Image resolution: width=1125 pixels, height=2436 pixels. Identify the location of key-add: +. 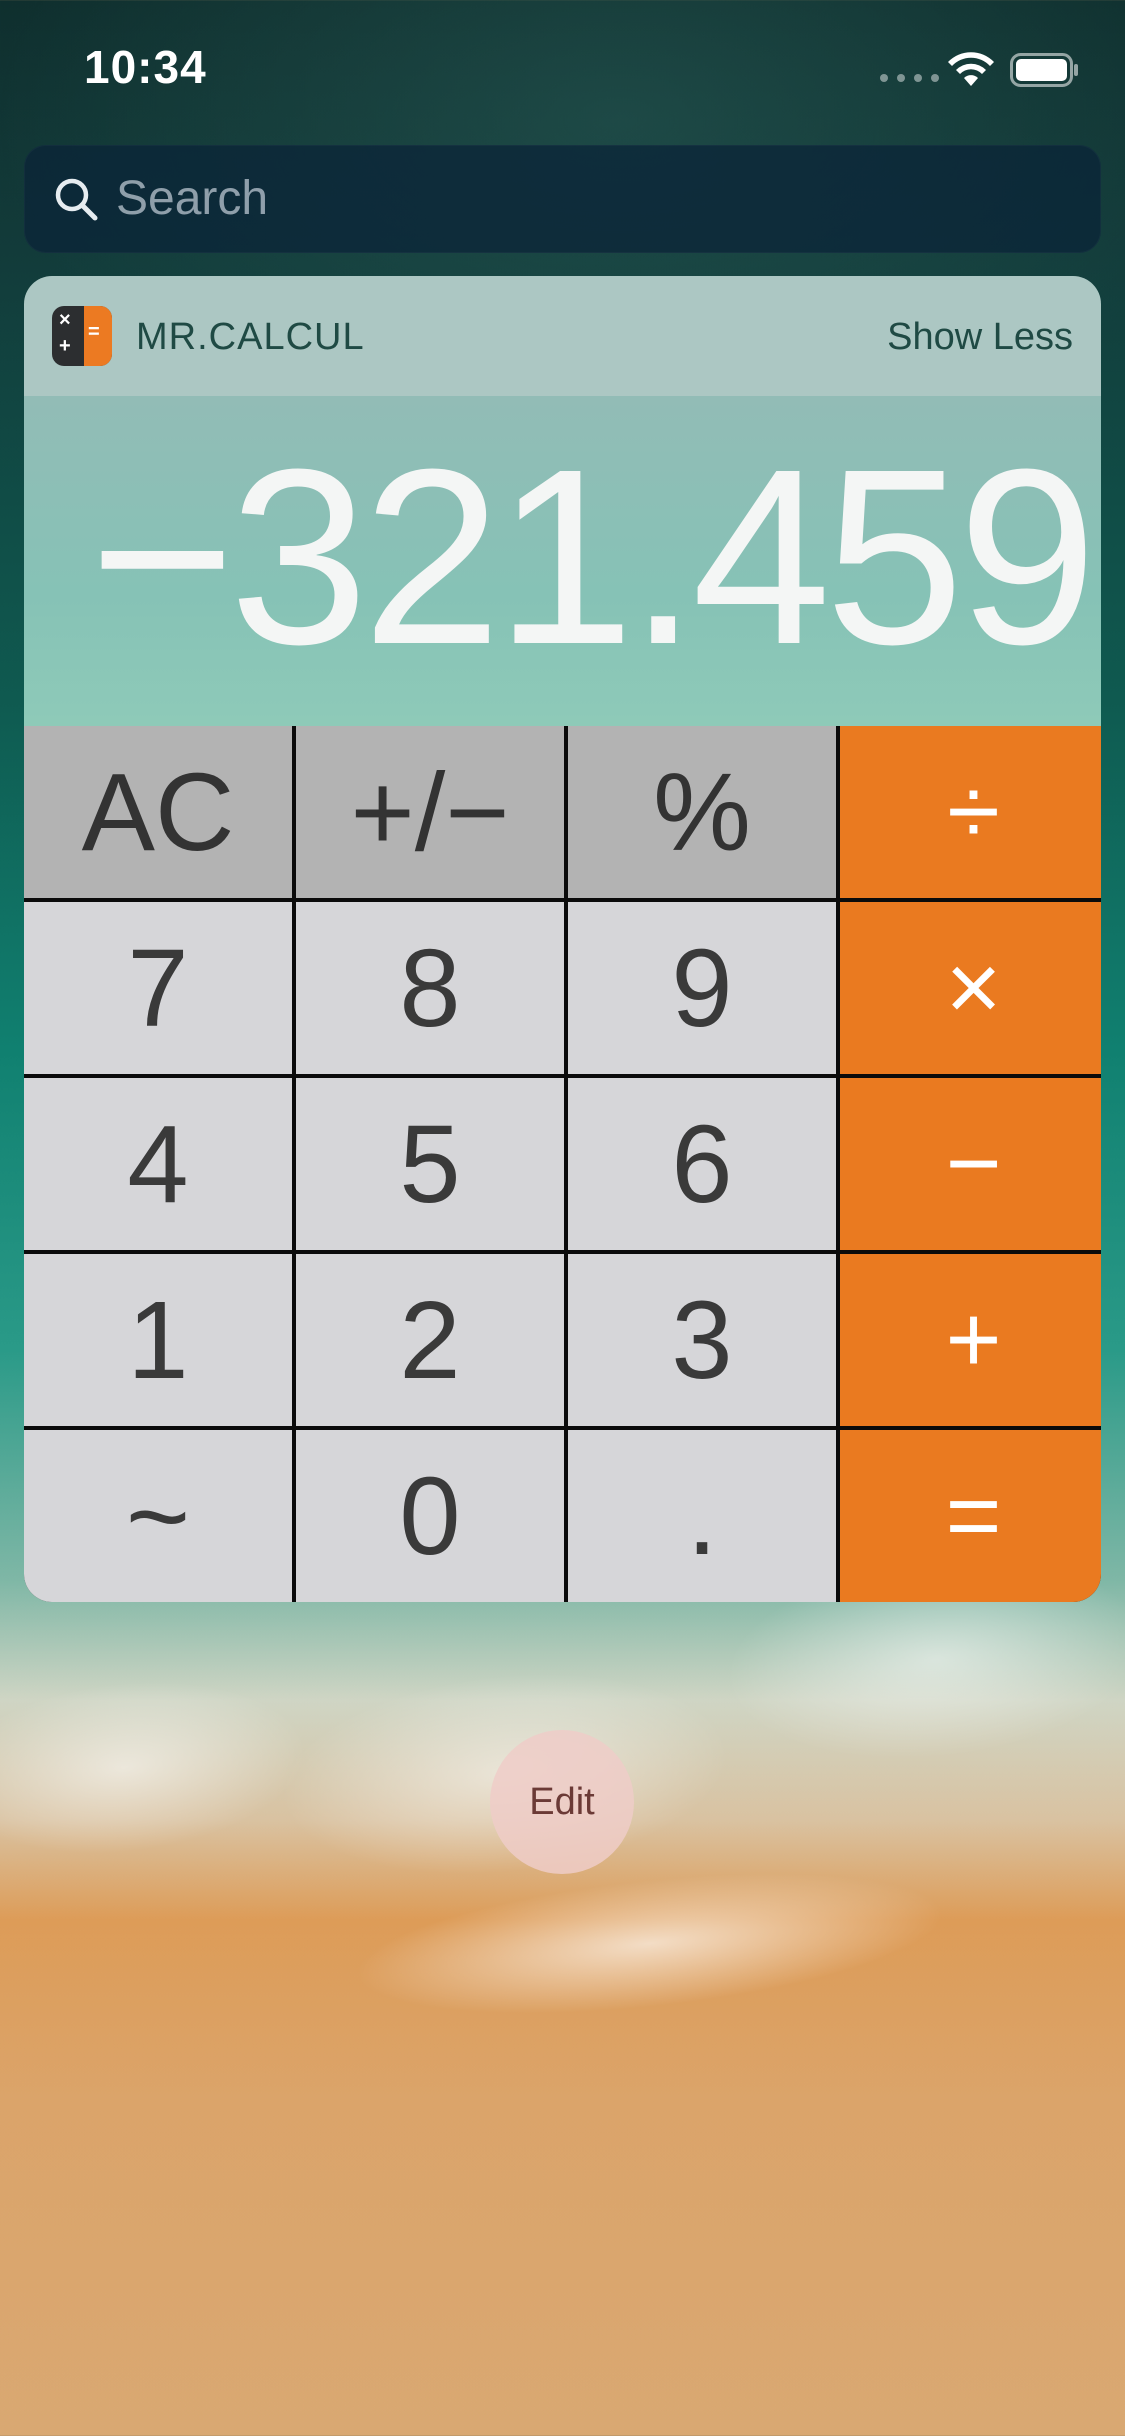
(970, 1340).